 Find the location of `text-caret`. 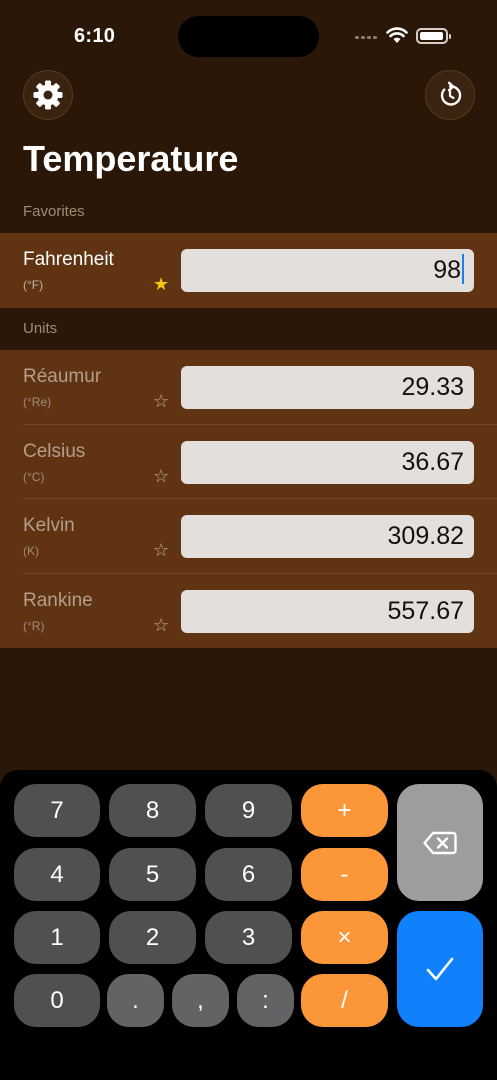

text-caret is located at coordinates (463, 269).